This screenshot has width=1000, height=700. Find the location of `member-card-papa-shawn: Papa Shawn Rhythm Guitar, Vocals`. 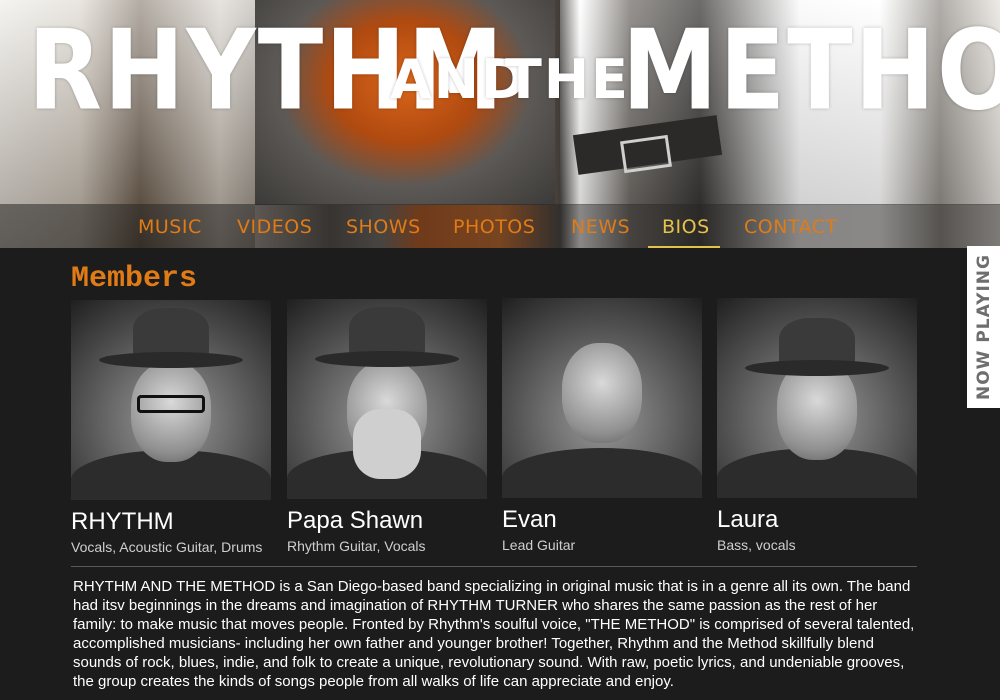

member-card-papa-shawn: Papa Shawn Rhythm Guitar, Vocals is located at coordinates (387, 427).